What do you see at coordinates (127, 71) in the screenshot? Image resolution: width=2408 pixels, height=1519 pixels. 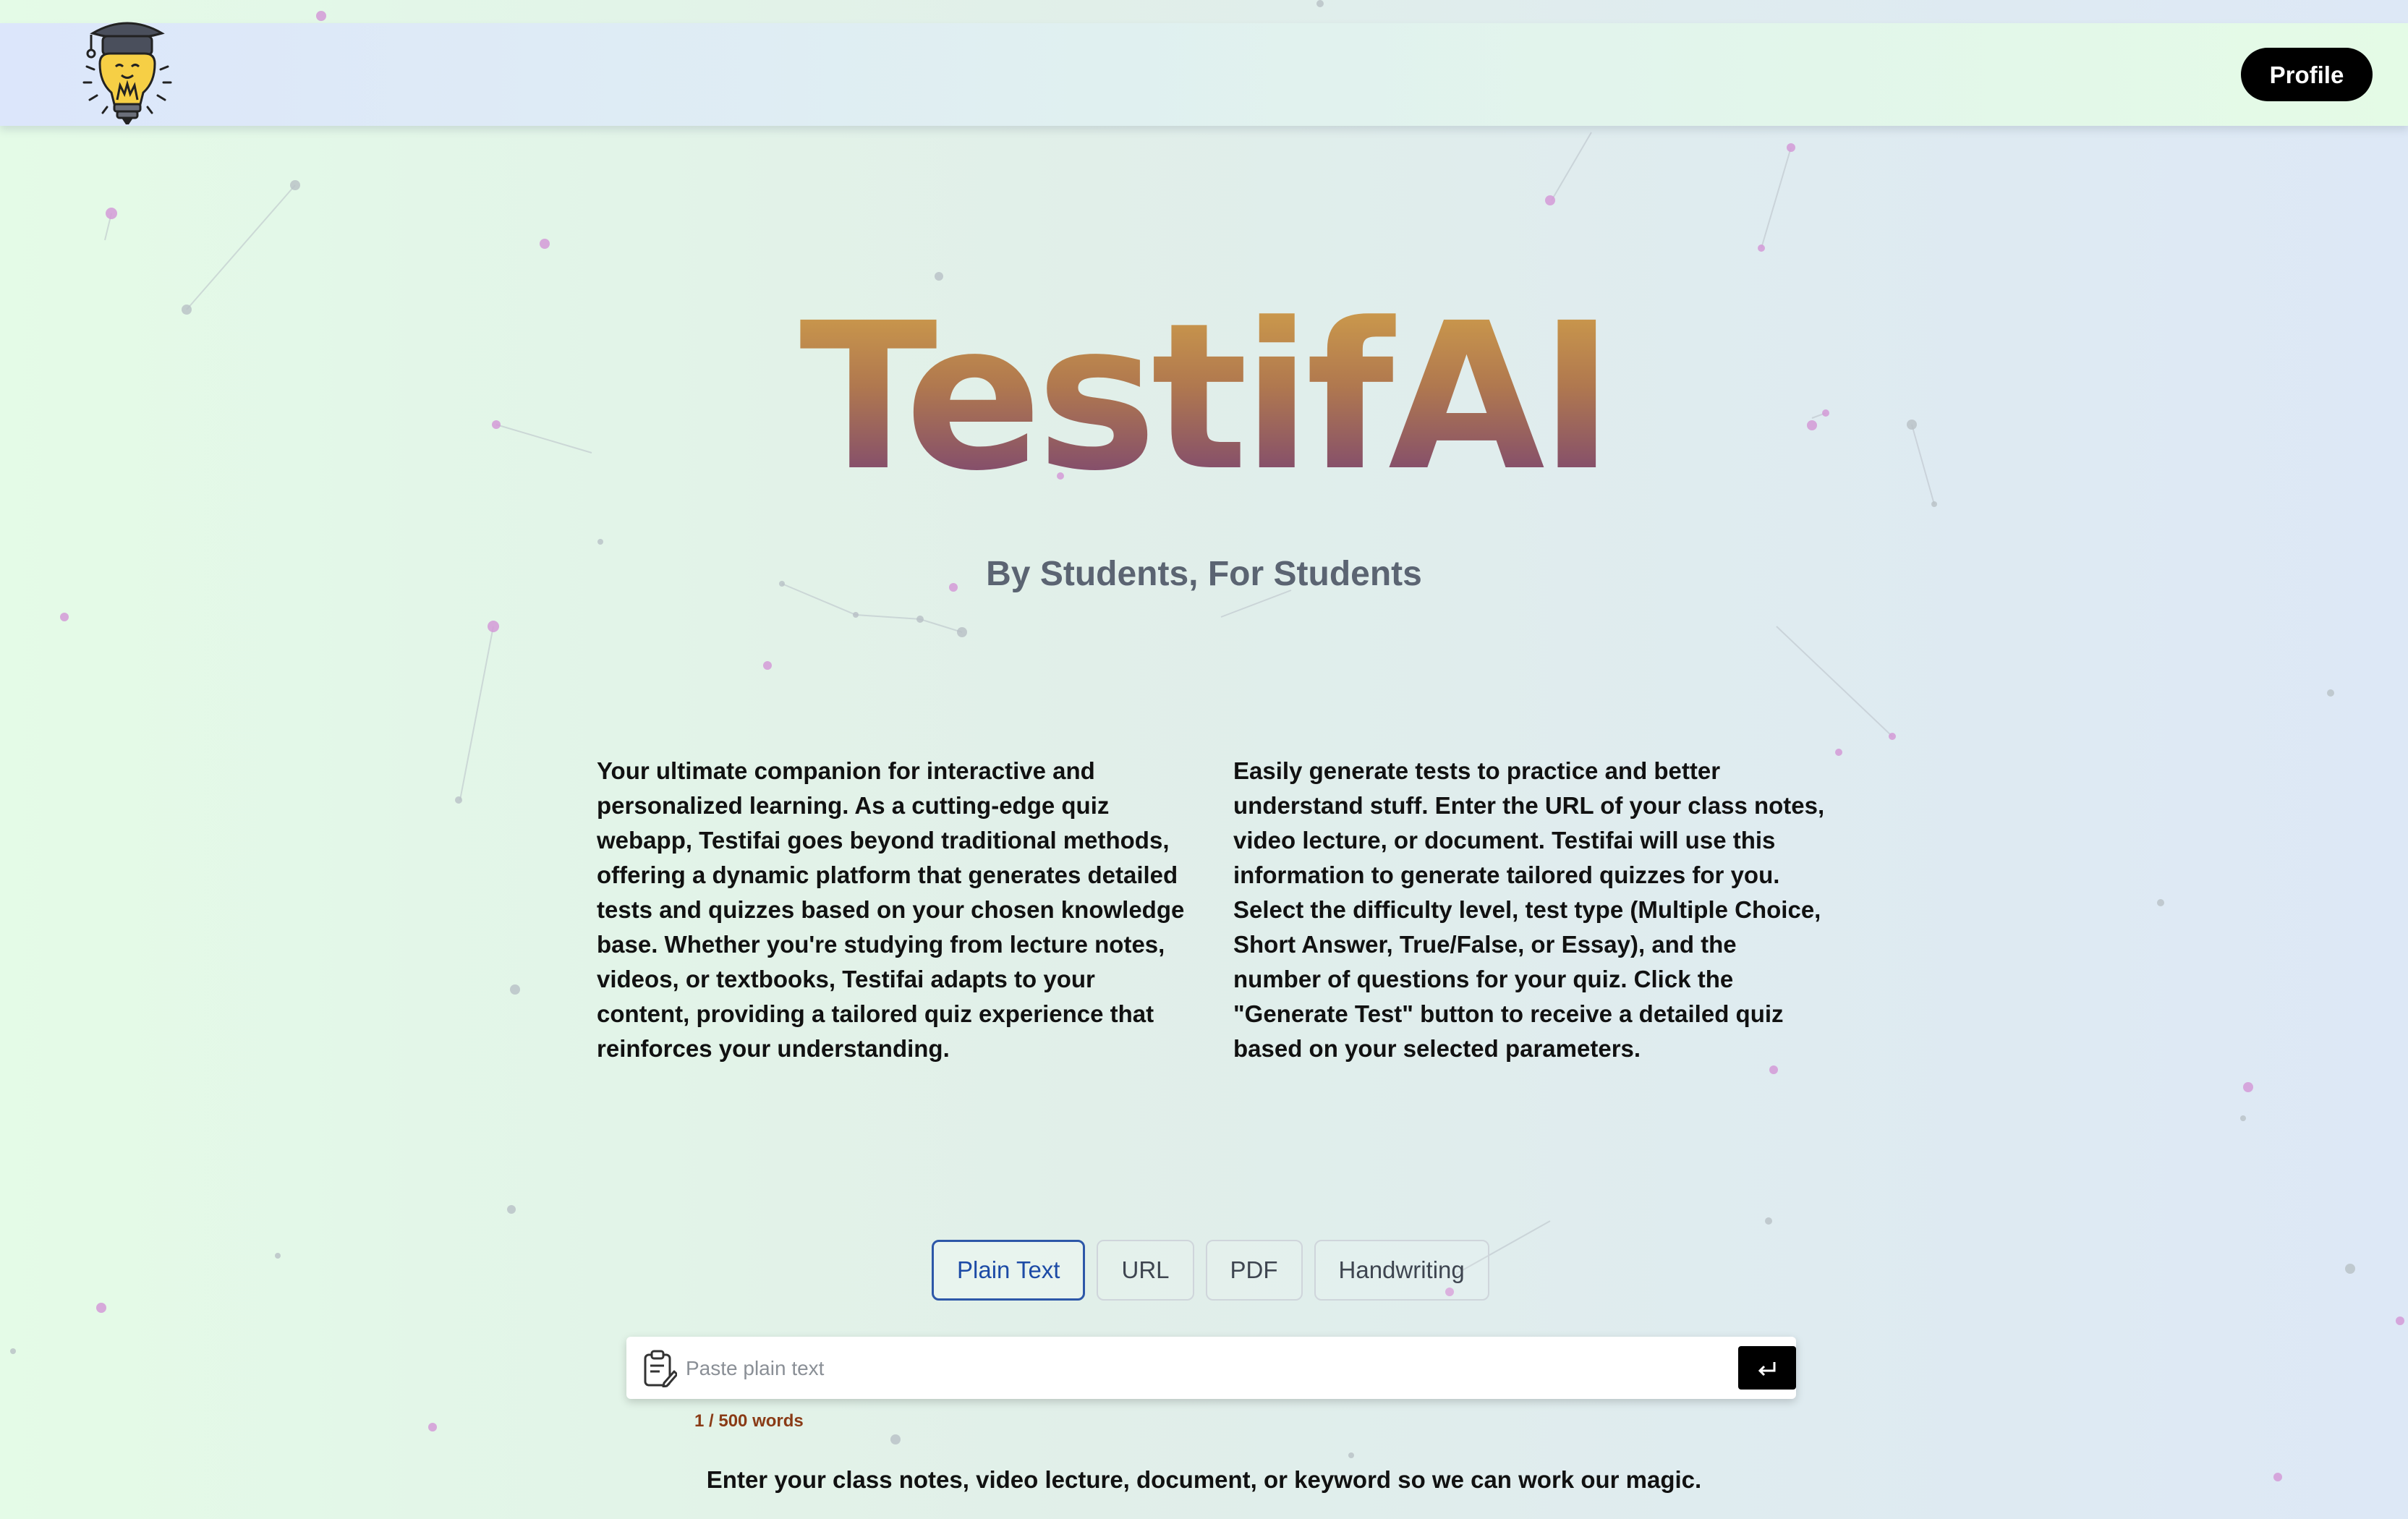 I see `graduate-lightbulb-icon` at bounding box center [127, 71].